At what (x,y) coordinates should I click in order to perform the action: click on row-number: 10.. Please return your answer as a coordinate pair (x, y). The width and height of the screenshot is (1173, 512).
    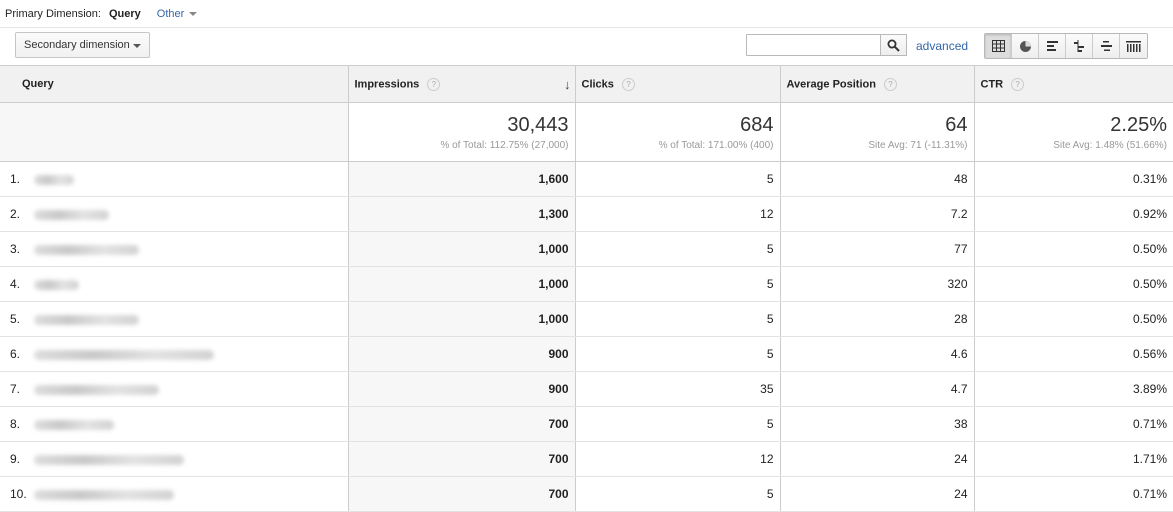
    Looking at the image, I should click on (18, 494).